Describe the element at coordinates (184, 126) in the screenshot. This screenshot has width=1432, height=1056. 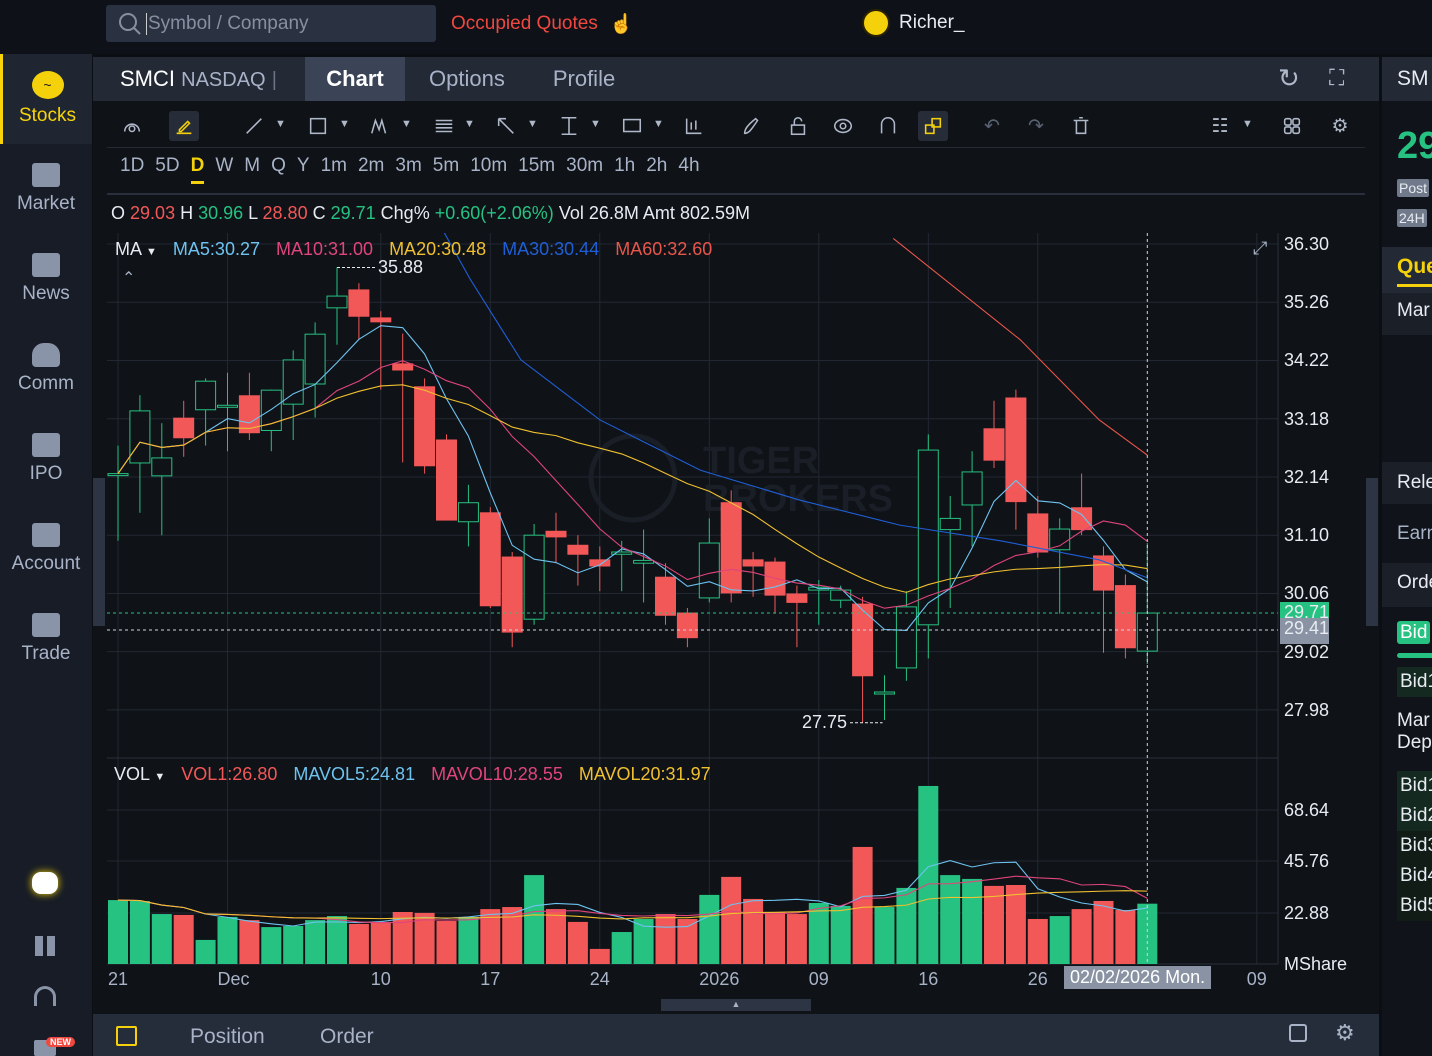
I see `pencil-draw-icon` at that location.